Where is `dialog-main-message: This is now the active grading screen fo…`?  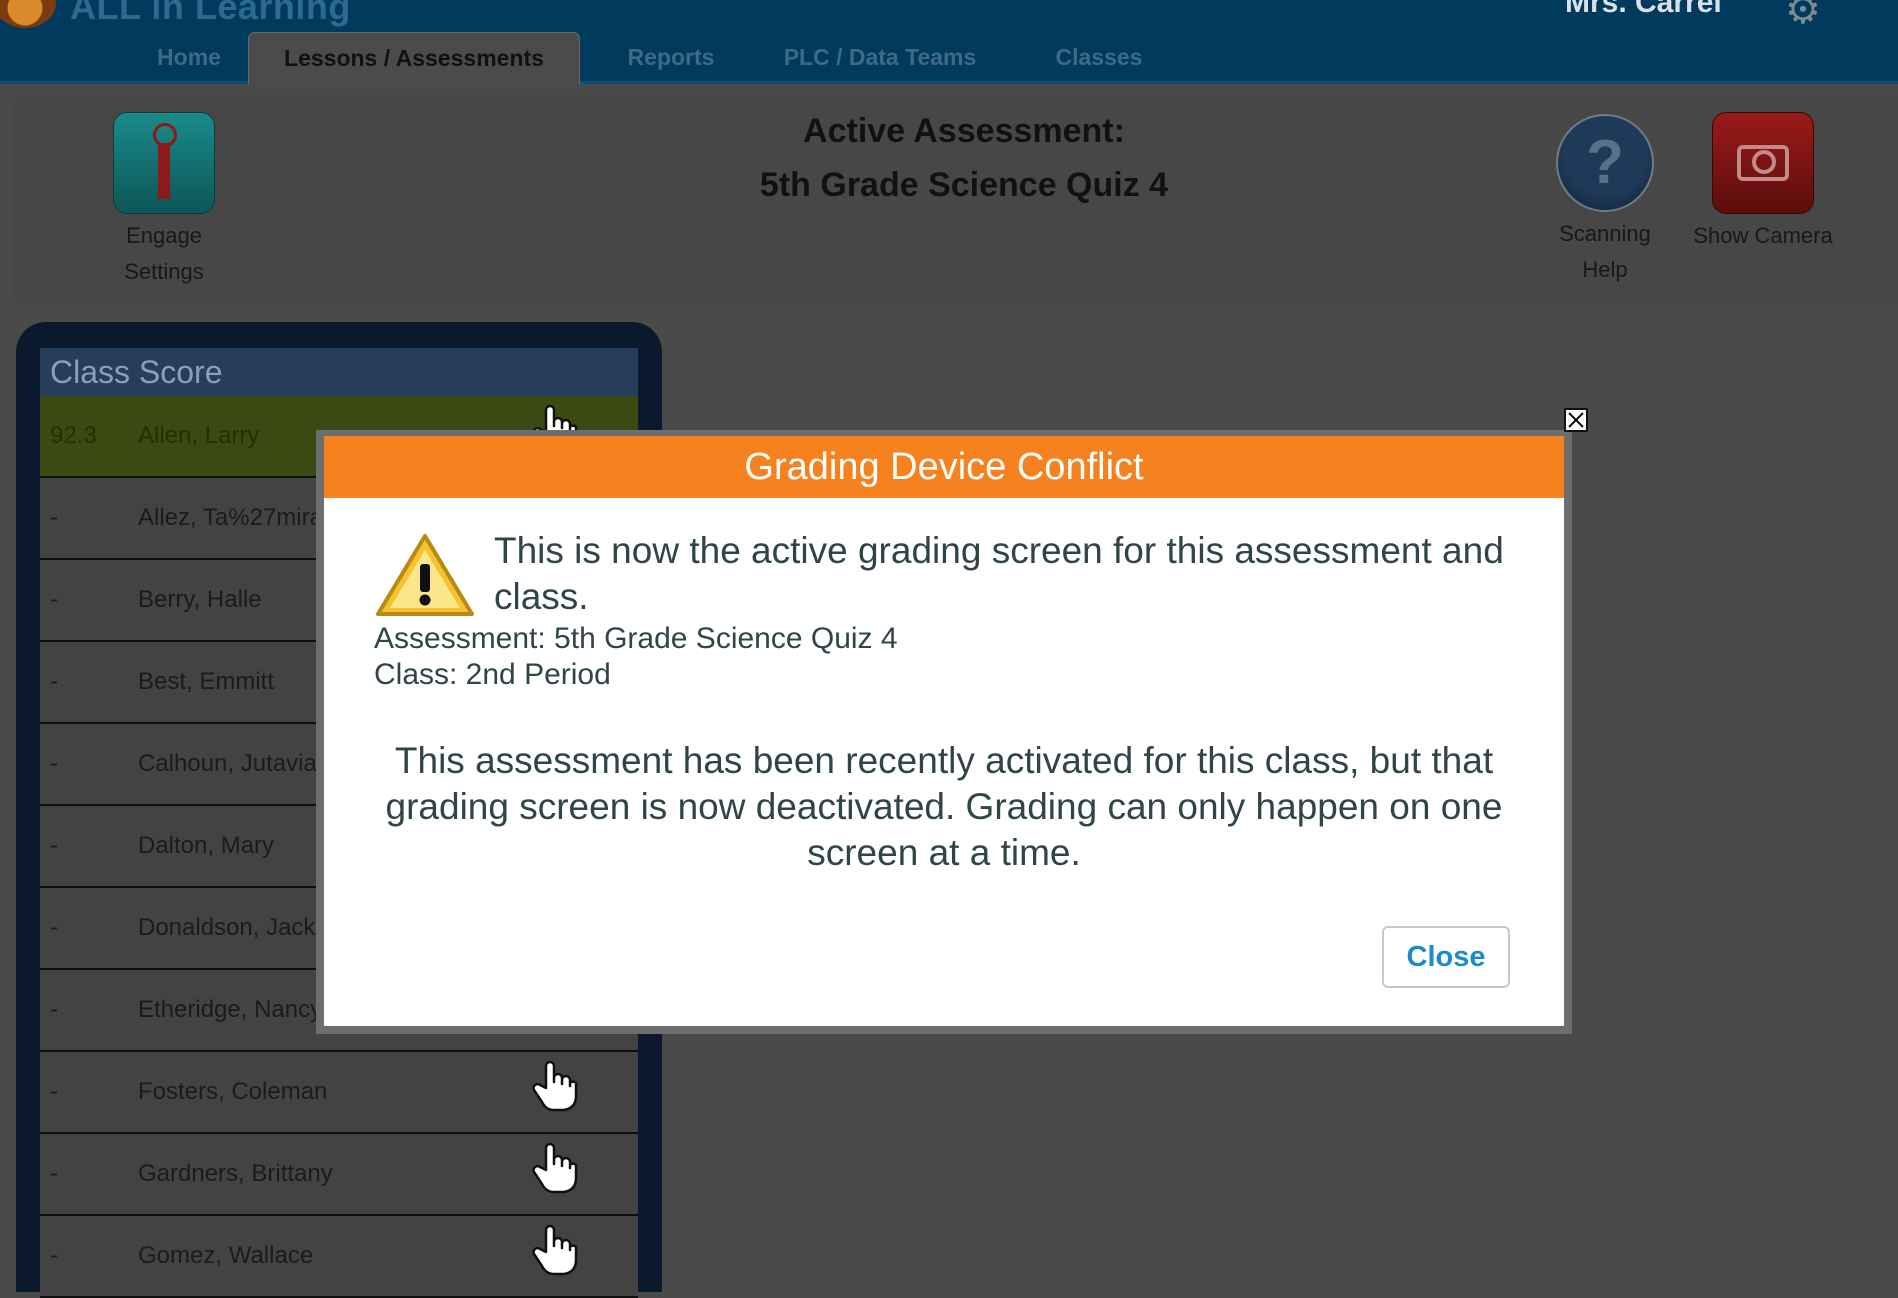 dialog-main-message: This is now the active grading screen fo… is located at coordinates (999, 573).